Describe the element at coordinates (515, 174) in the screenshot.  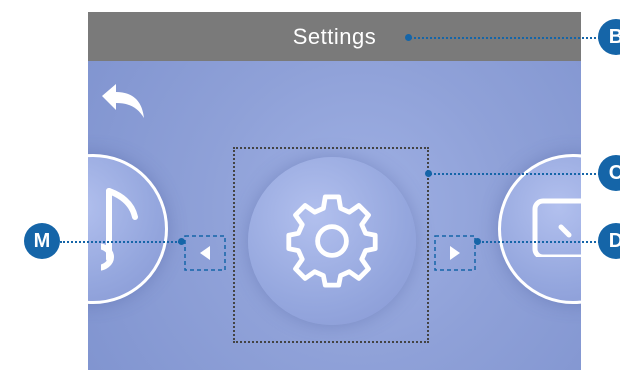
I see `callout-c-leader` at that location.